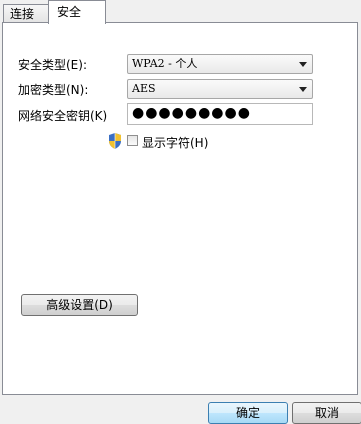  I want to click on advanced-settings-button: 高级设置(D), so click(79, 305).